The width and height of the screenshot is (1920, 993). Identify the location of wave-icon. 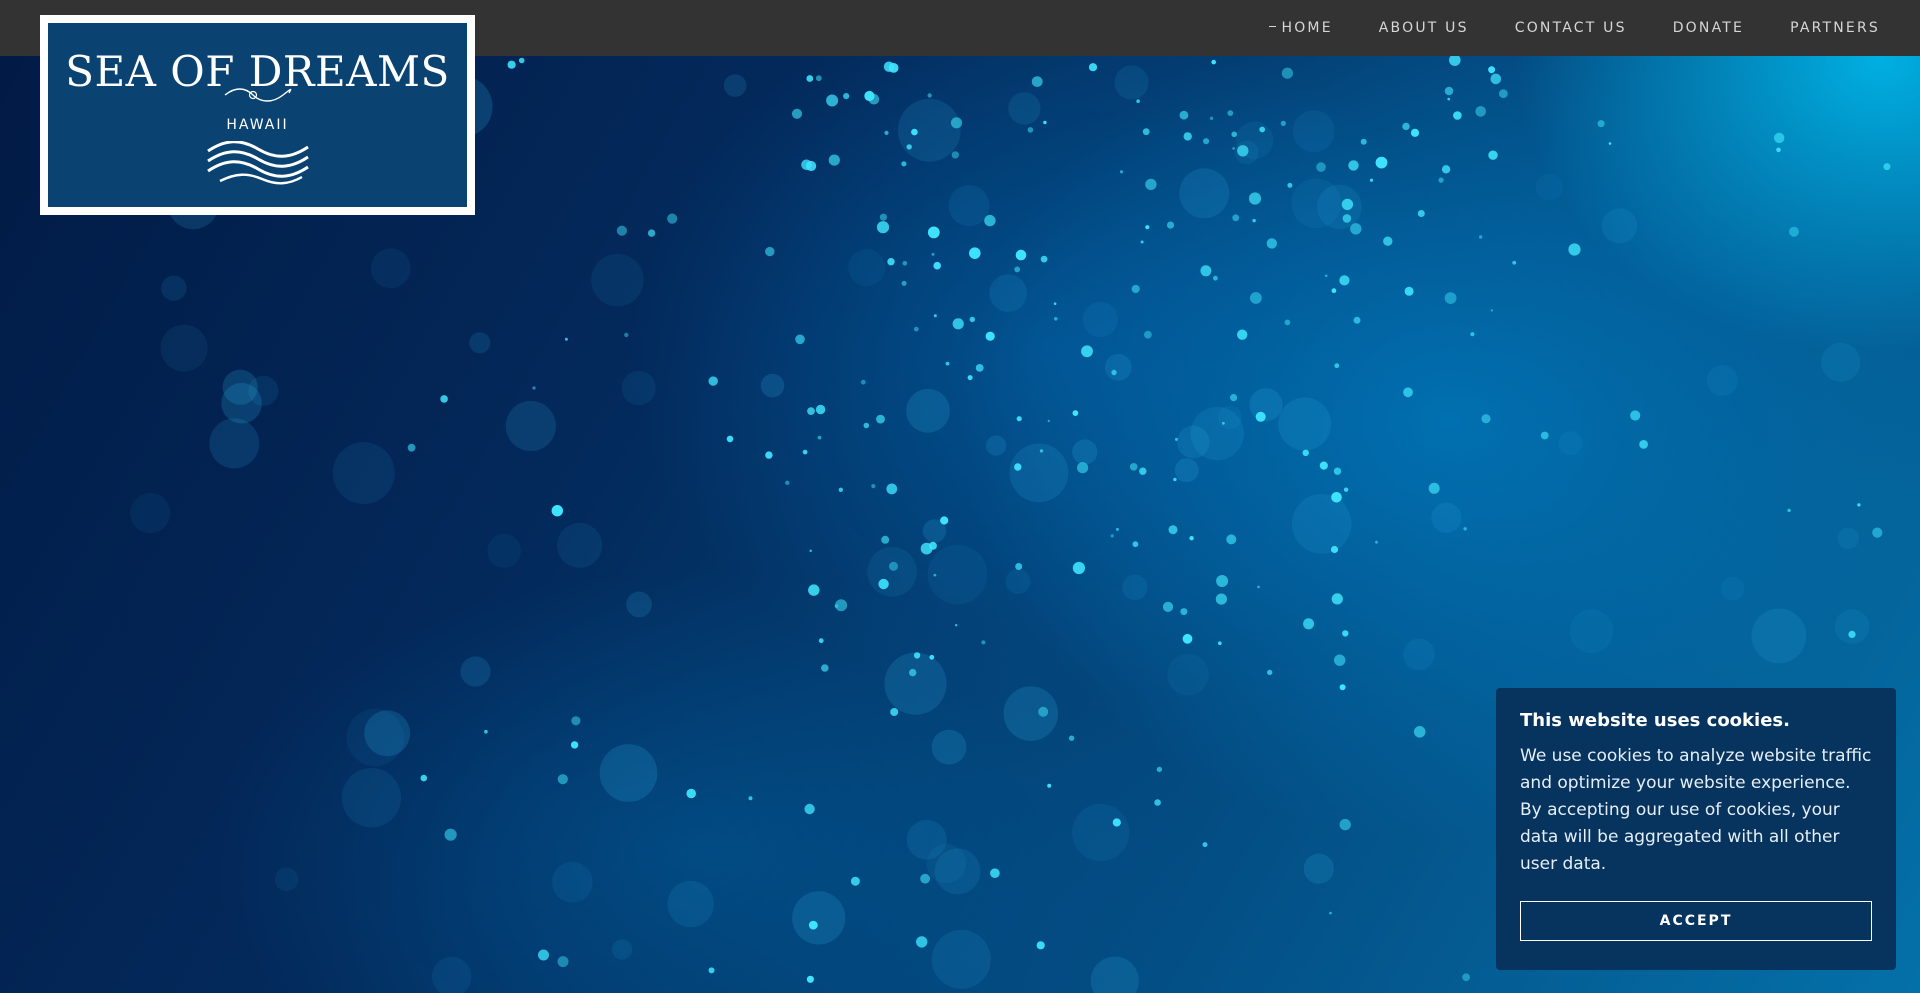
(258, 163).